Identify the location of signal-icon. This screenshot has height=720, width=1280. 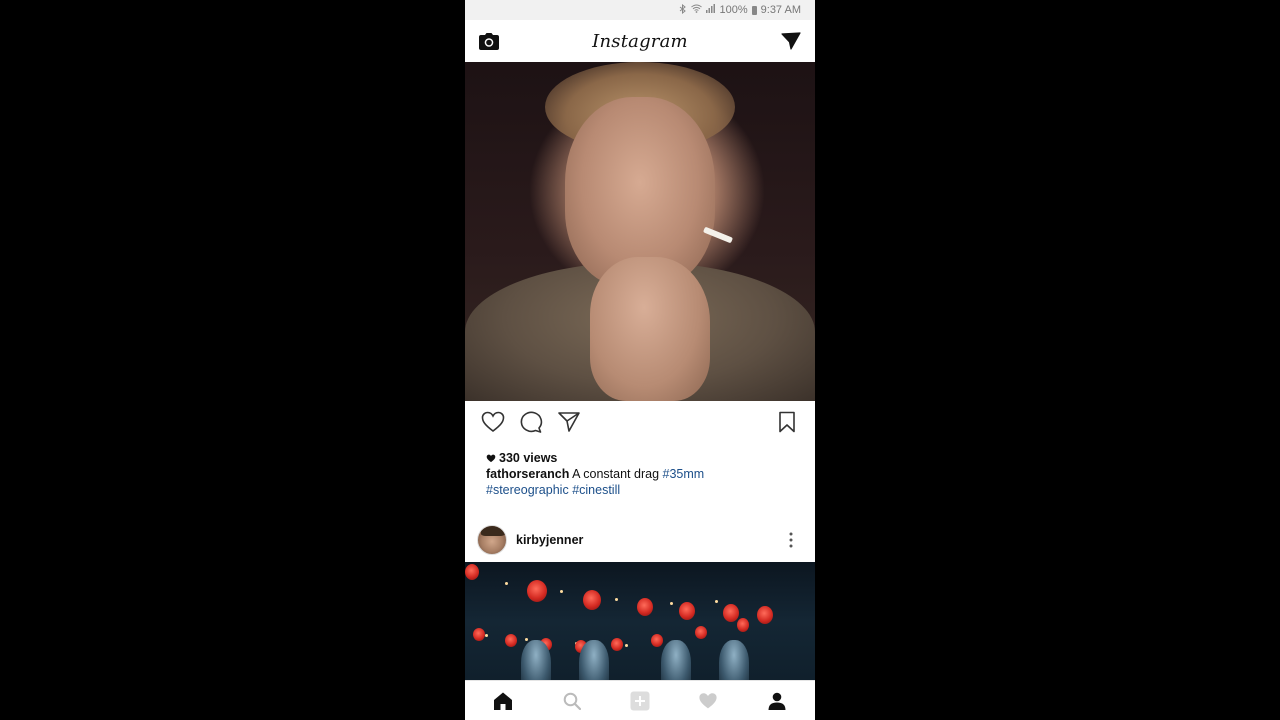
(710, 10).